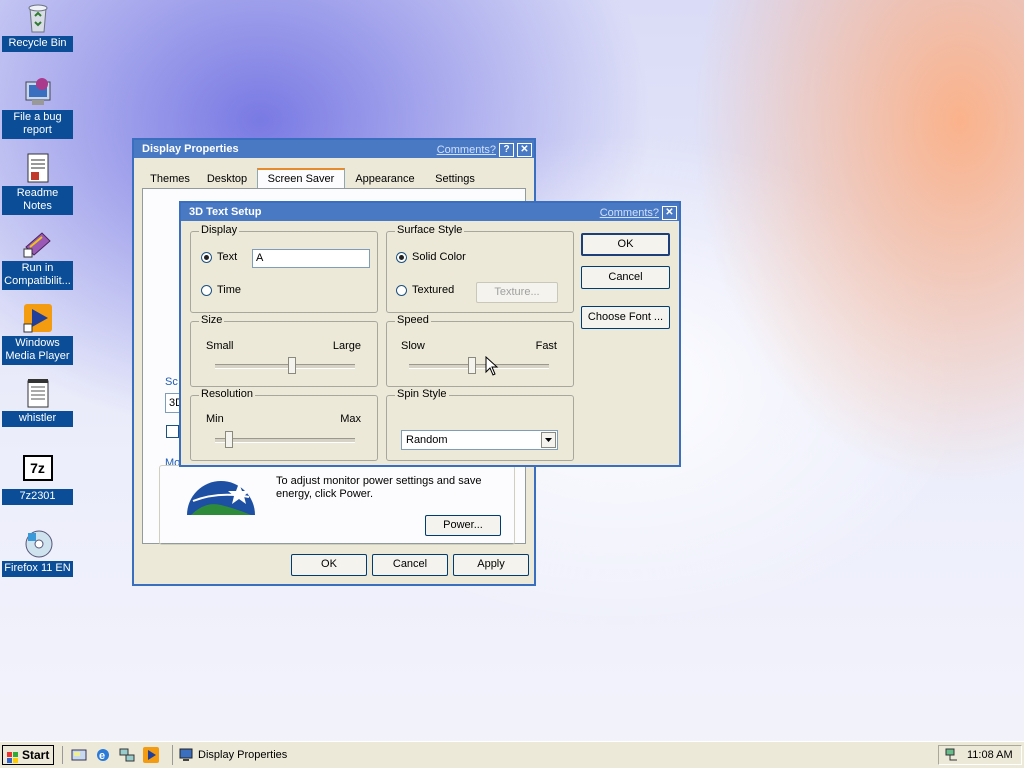  I want to click on spin-style-select: Random, so click(479, 440).